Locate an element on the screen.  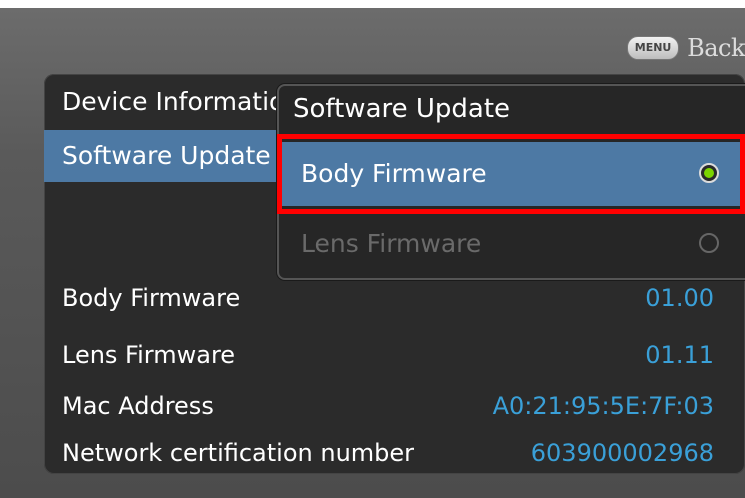
info-row-body-firmware: Body Firmware 01.00 is located at coordinates (388, 298).